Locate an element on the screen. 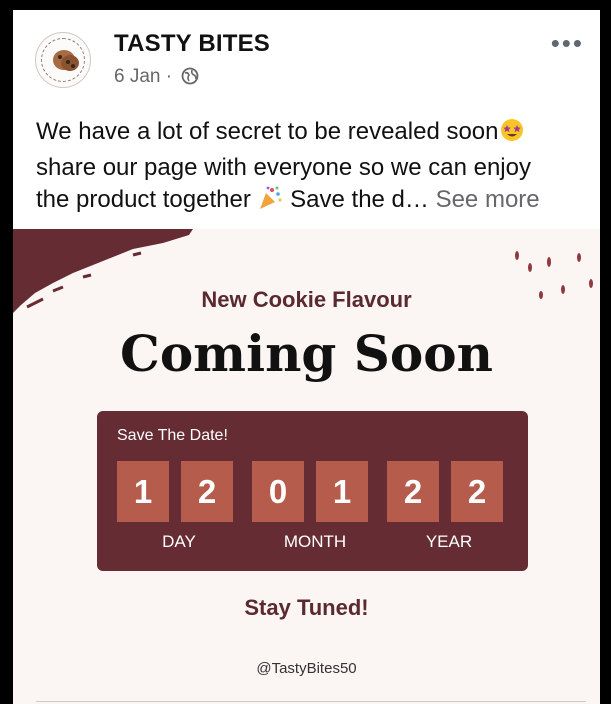 Image resolution: width=611 pixels, height=704 pixels. see-more-link: See more is located at coordinates (488, 199).